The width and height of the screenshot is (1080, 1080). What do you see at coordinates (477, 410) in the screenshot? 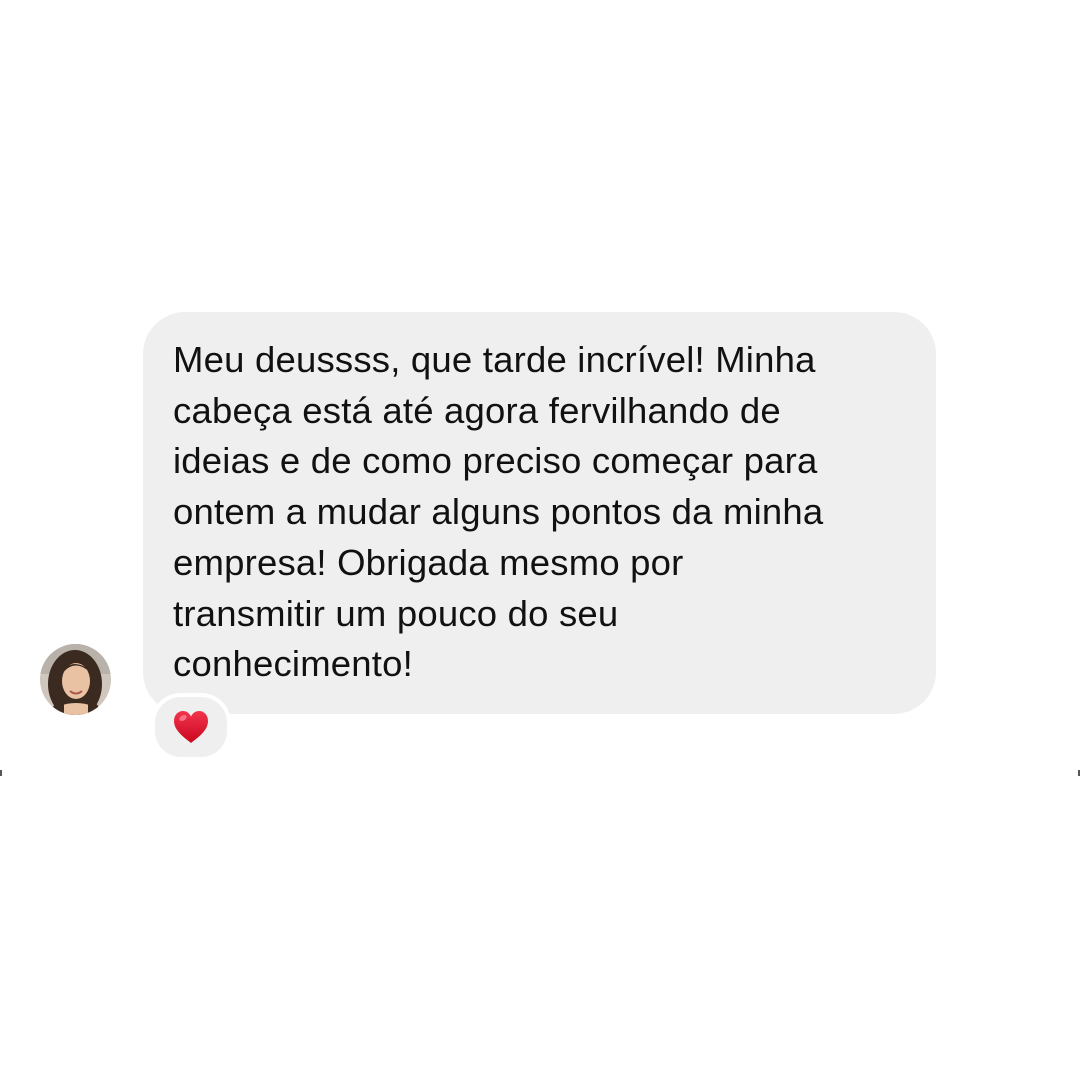
I see `message-line: cabeça está até agora fervilhando de` at bounding box center [477, 410].